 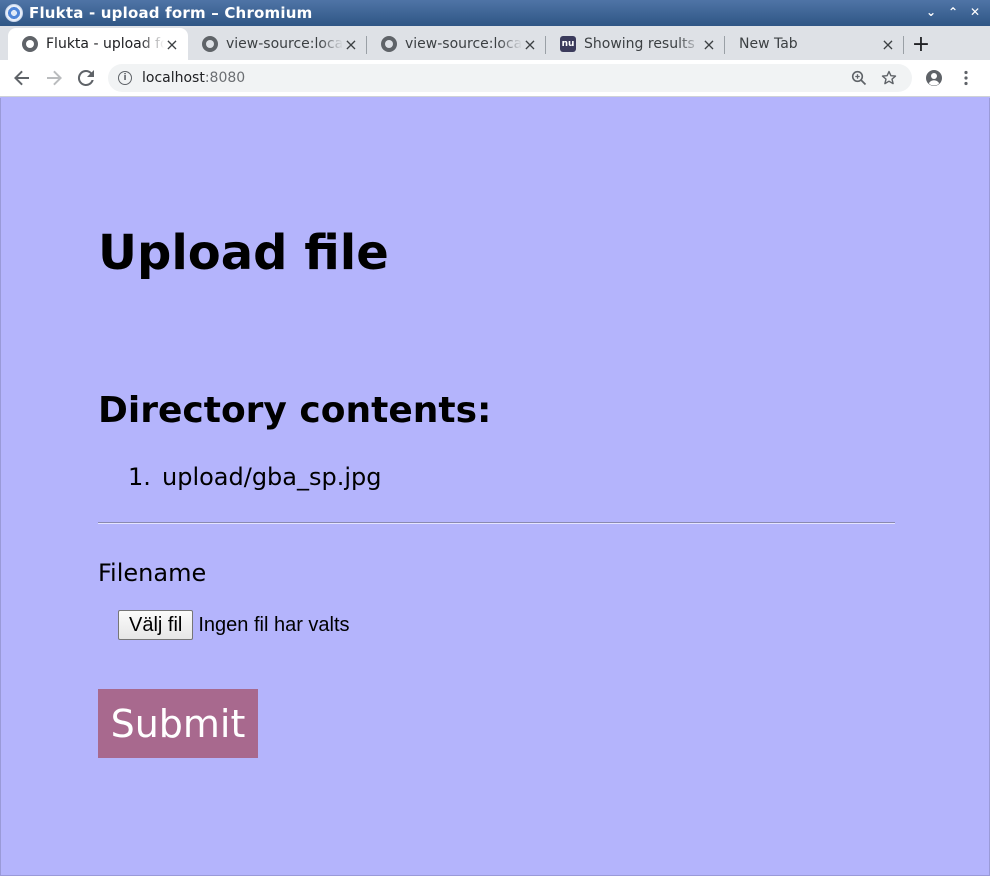 I want to click on directory-list: 1. upload/gba_sp.jpg, so click(x=255, y=477).